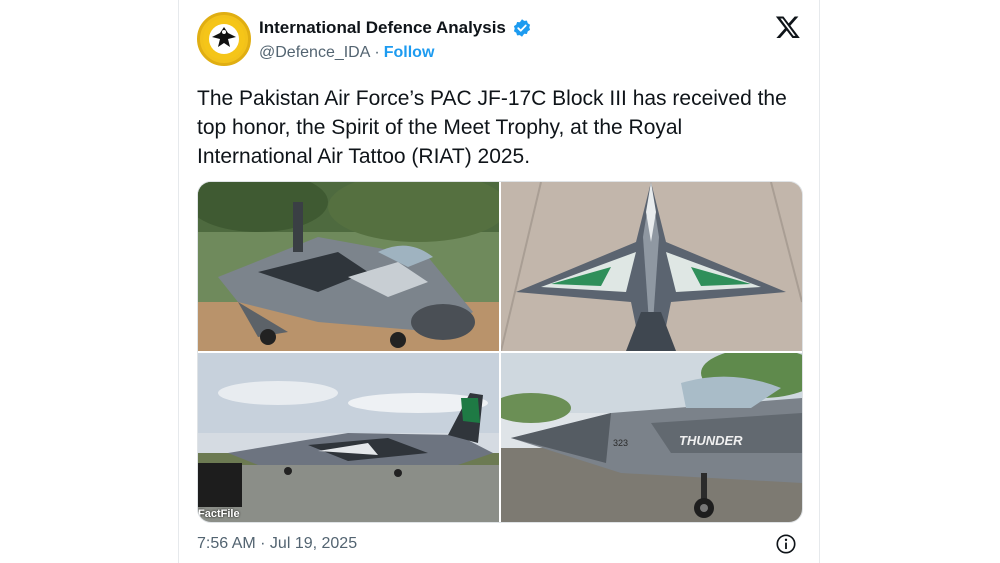 This screenshot has width=1000, height=563. Describe the element at coordinates (277, 544) in the screenshot. I see `tweet-timestamp: 7:56 AM · Jul 19, 2025` at that location.